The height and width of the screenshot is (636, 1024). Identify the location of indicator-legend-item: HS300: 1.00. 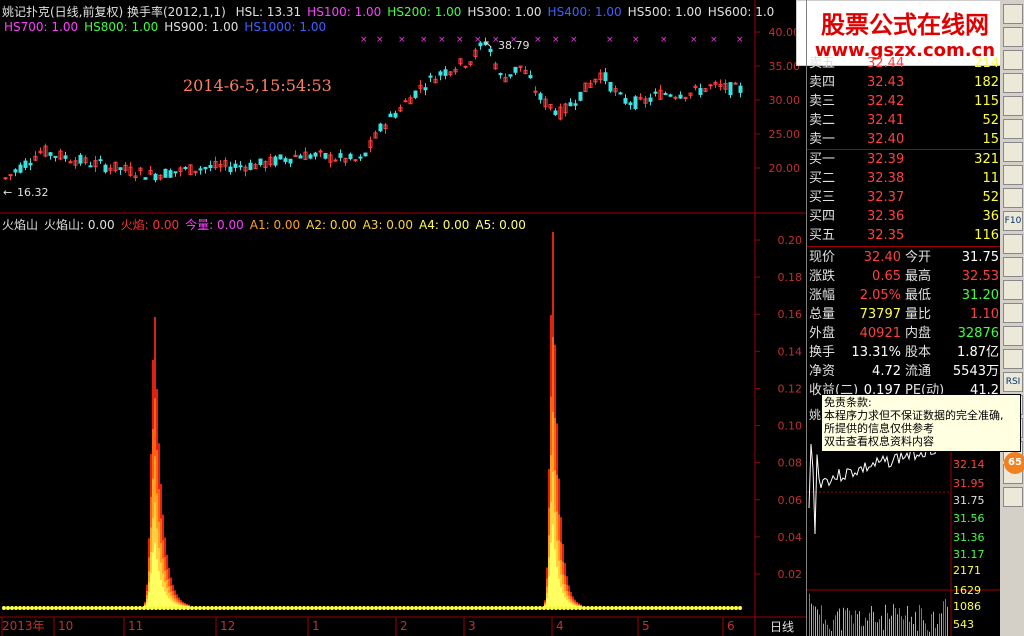
(504, 12).